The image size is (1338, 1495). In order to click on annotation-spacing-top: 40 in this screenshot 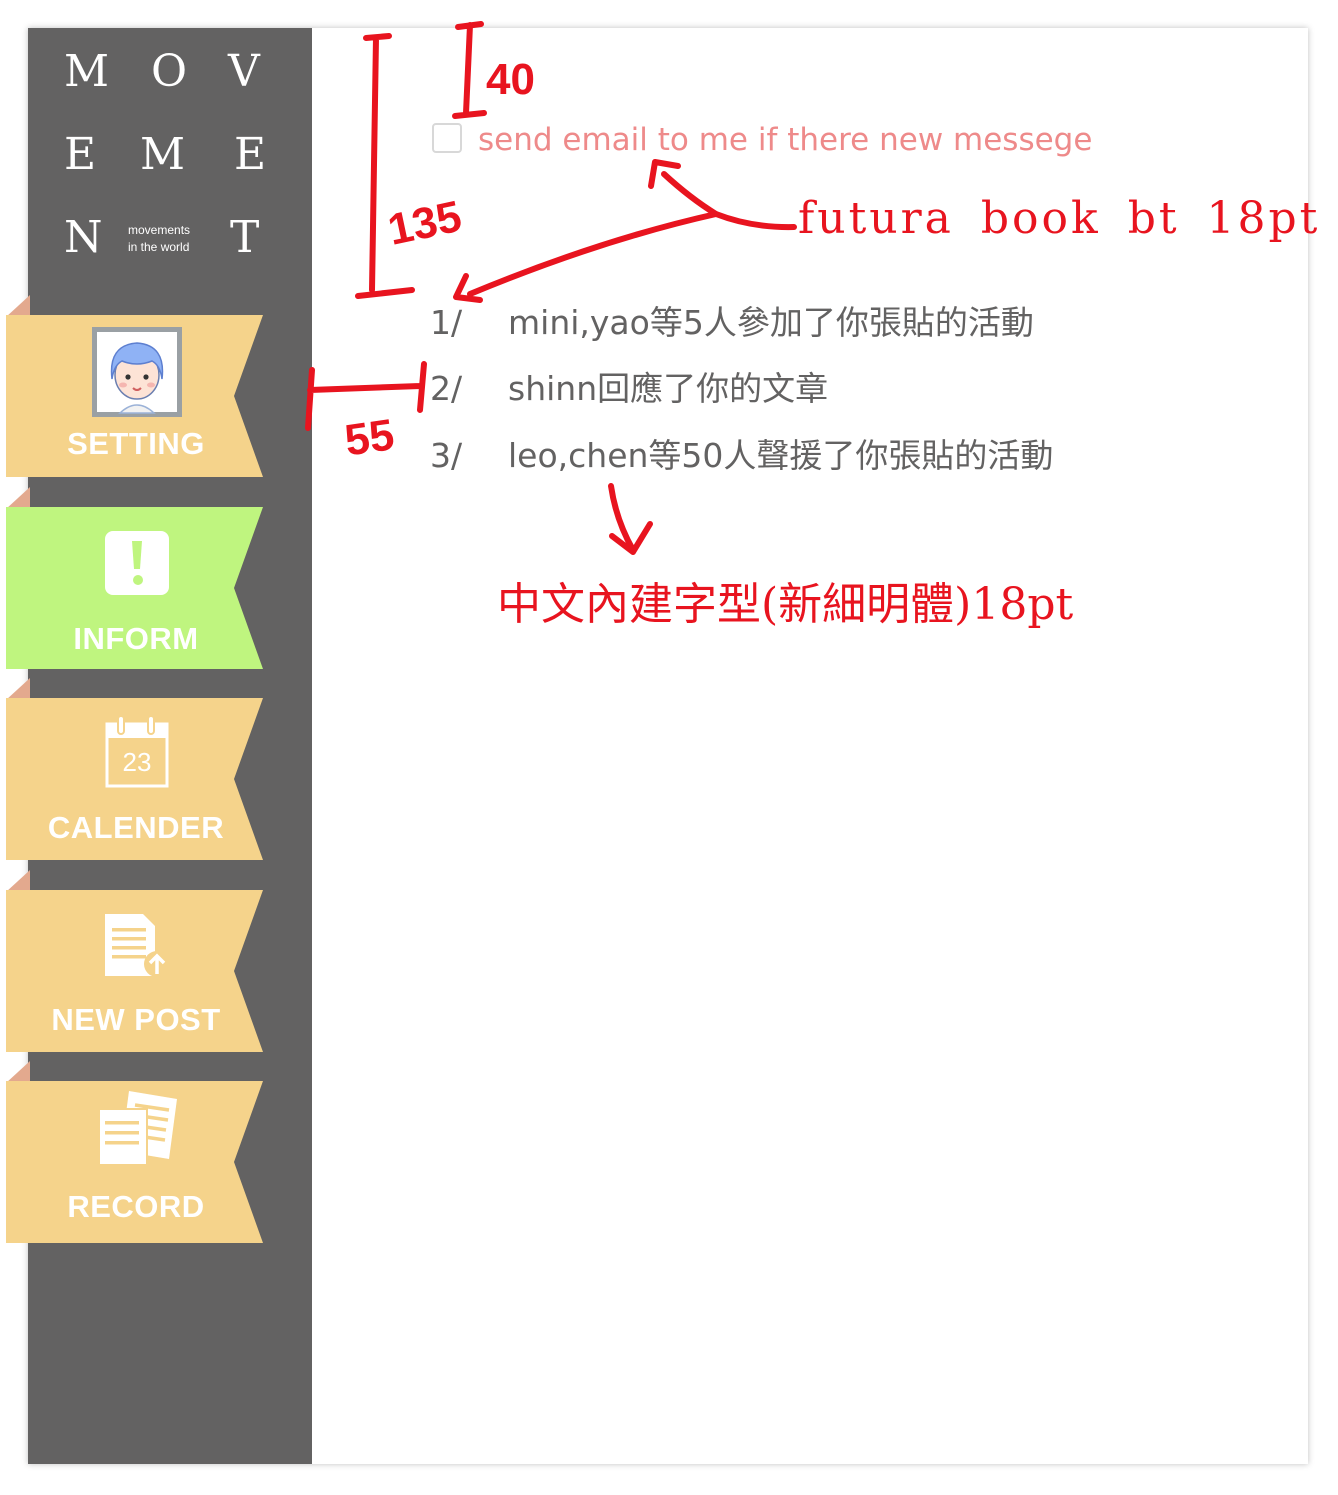, I will do `click(510, 79)`.